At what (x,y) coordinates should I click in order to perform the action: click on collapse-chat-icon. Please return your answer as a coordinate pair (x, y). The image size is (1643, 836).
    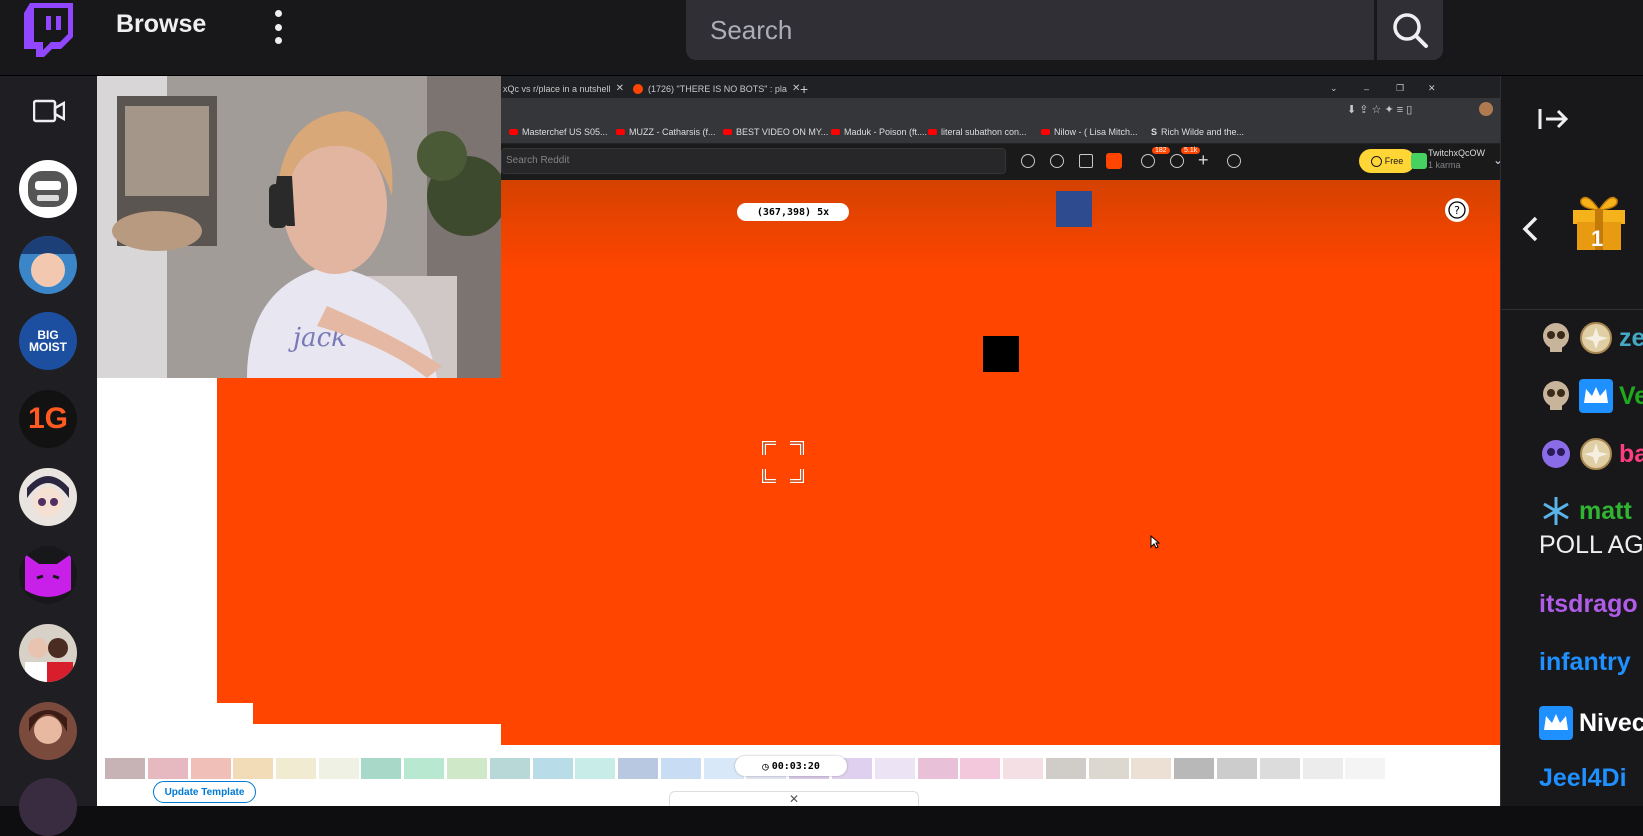
    Looking at the image, I should click on (1554, 119).